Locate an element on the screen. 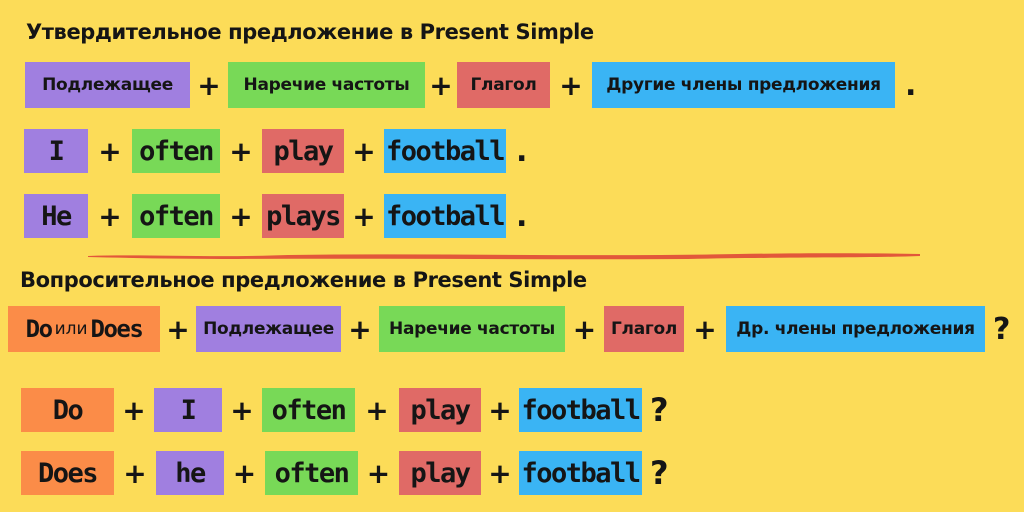 The image size is (1024, 512). affirmative-example-2: He + often + plays + football . is located at coordinates (275, 216).